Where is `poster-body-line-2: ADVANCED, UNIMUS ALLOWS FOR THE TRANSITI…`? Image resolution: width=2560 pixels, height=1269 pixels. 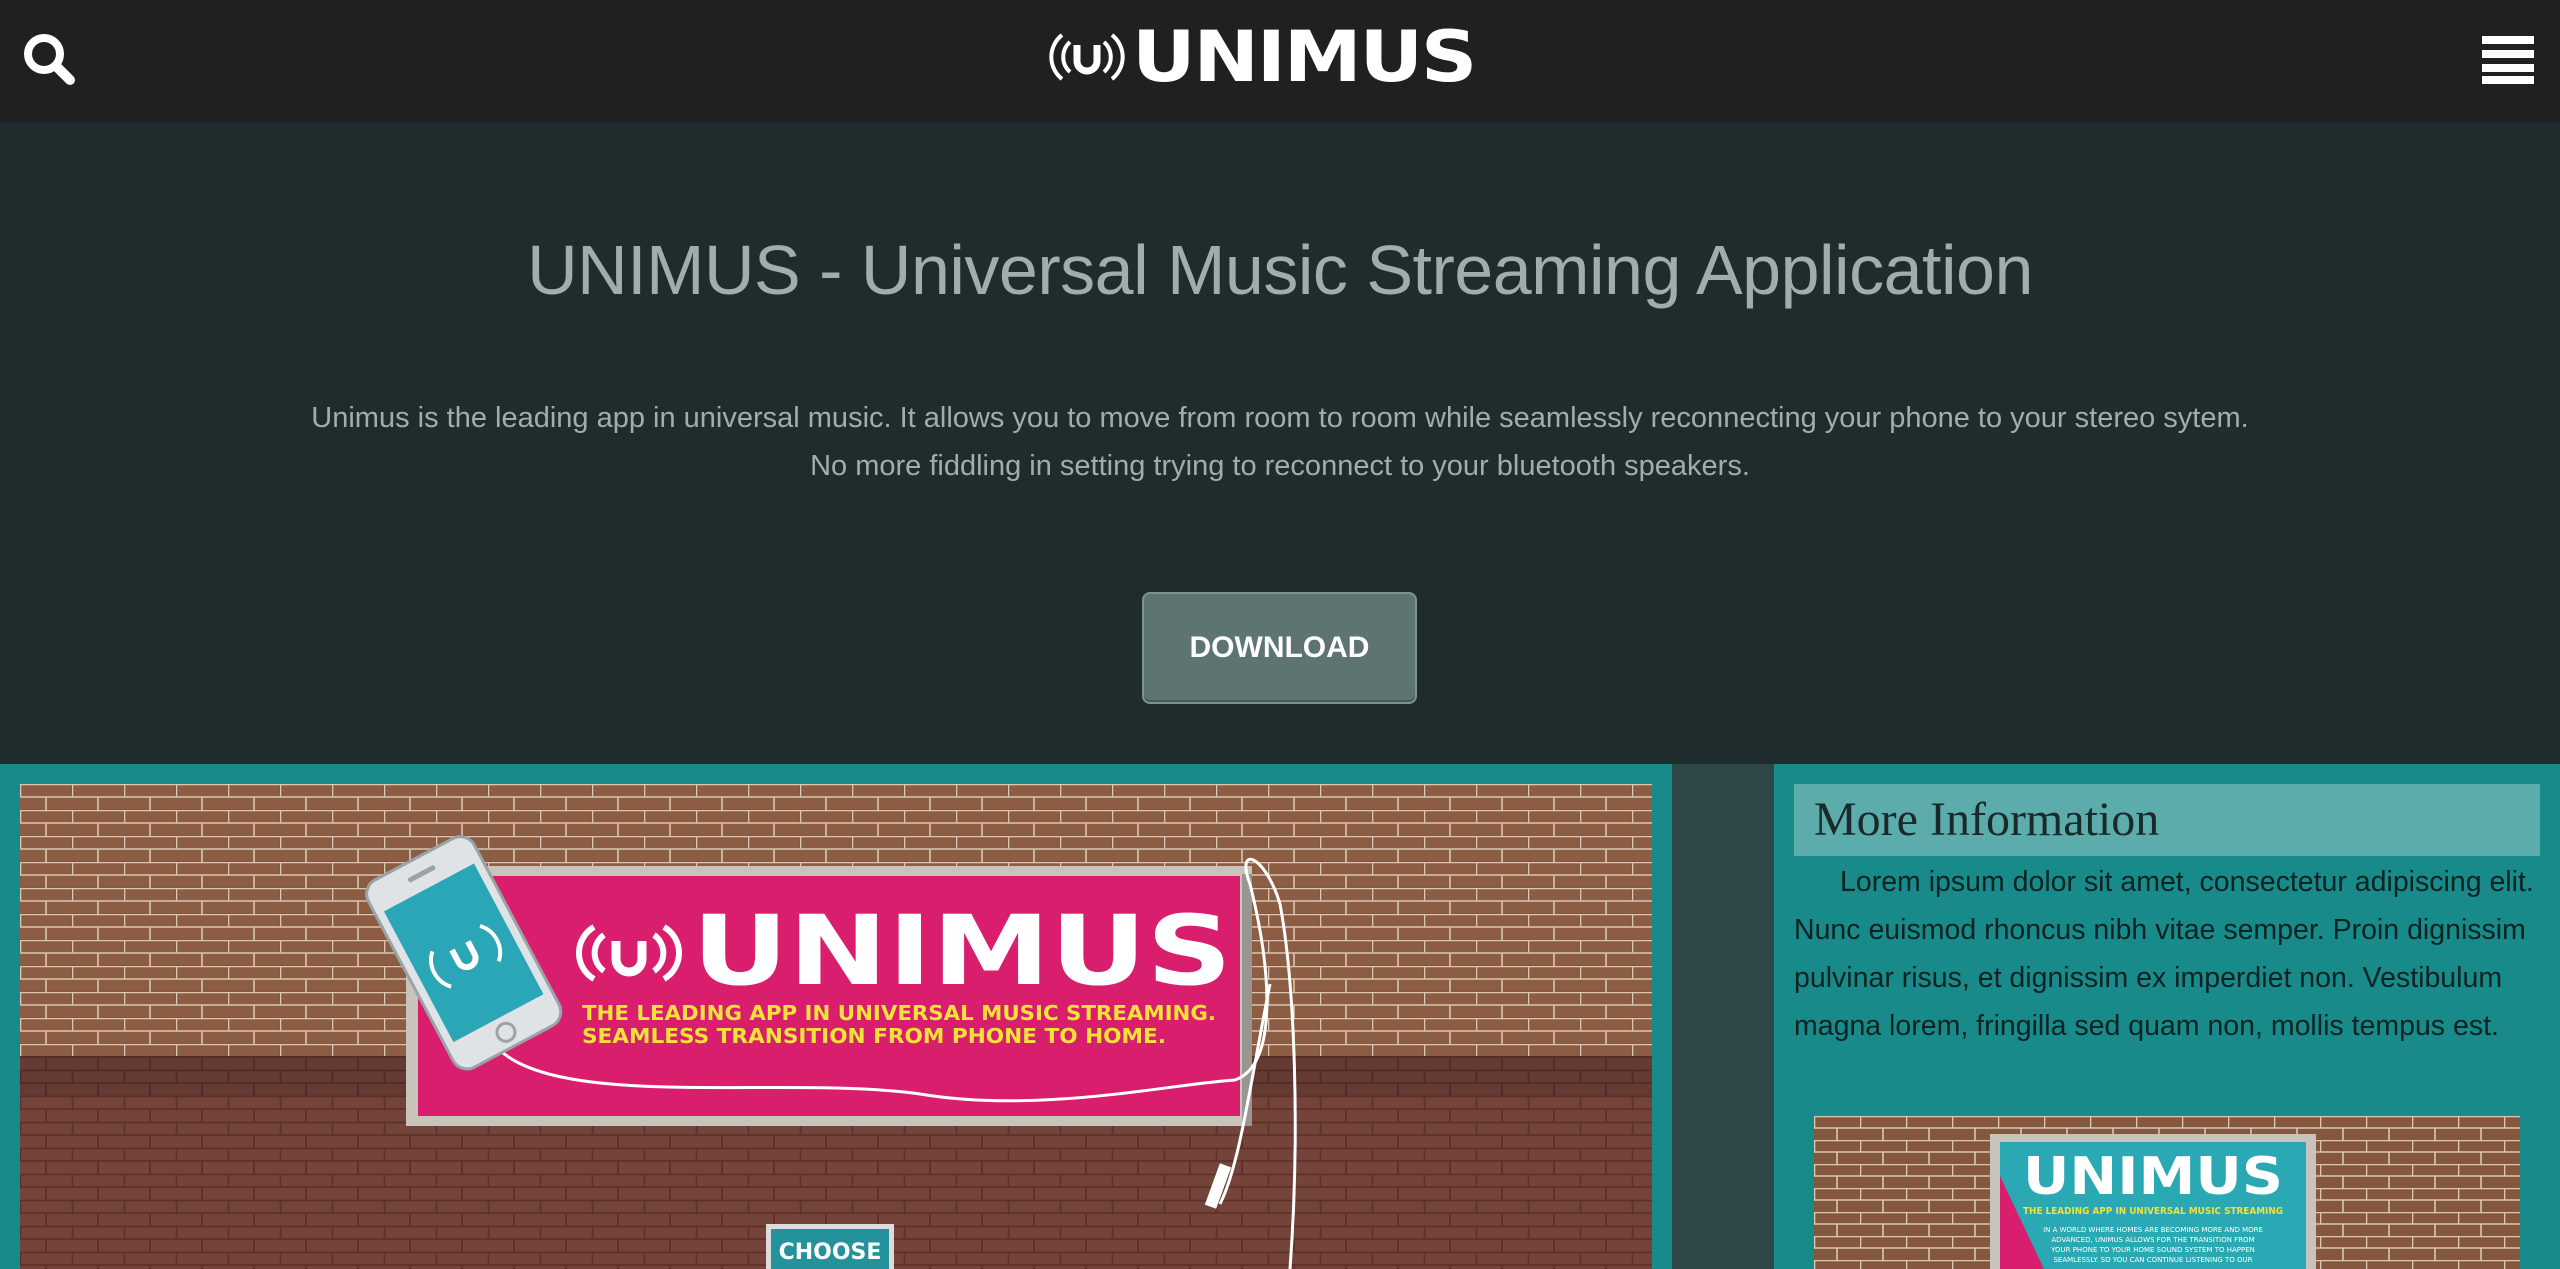
poster-body-line-2: ADVANCED, UNIMUS ALLOWS FOR THE TRANSITI… is located at coordinates (2152, 1240).